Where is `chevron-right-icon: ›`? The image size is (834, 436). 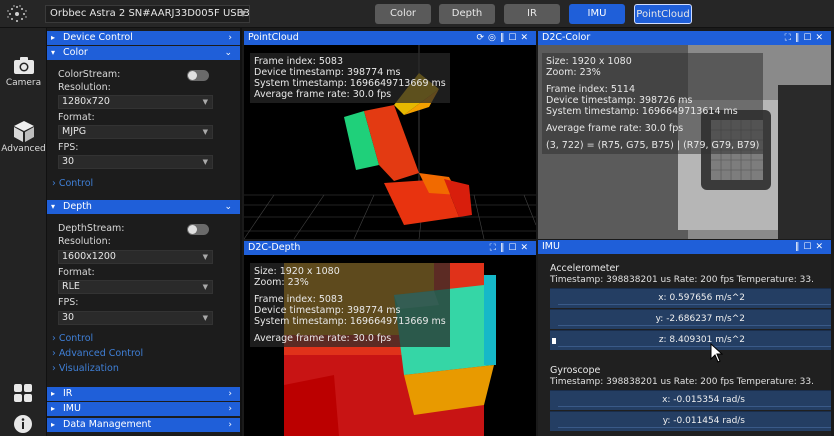 chevron-right-icon: › is located at coordinates (230, 409).